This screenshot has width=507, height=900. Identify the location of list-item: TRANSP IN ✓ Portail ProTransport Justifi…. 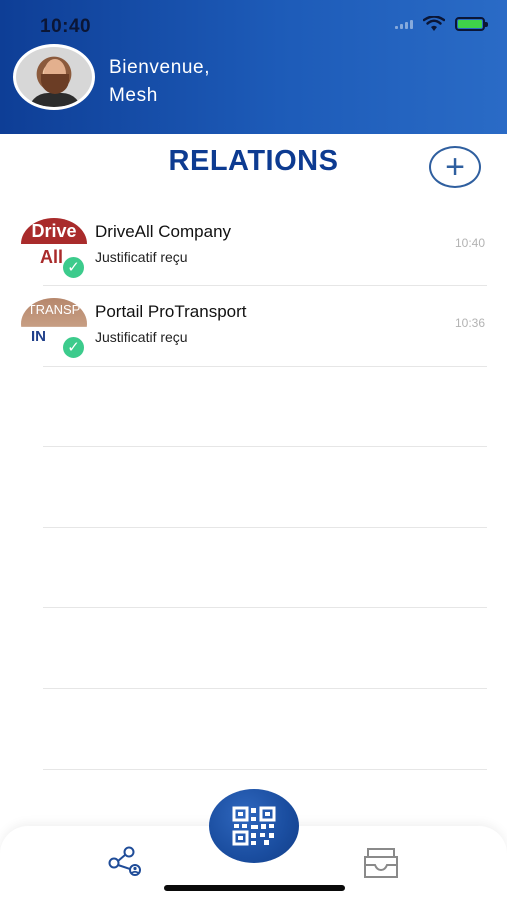
(253, 326).